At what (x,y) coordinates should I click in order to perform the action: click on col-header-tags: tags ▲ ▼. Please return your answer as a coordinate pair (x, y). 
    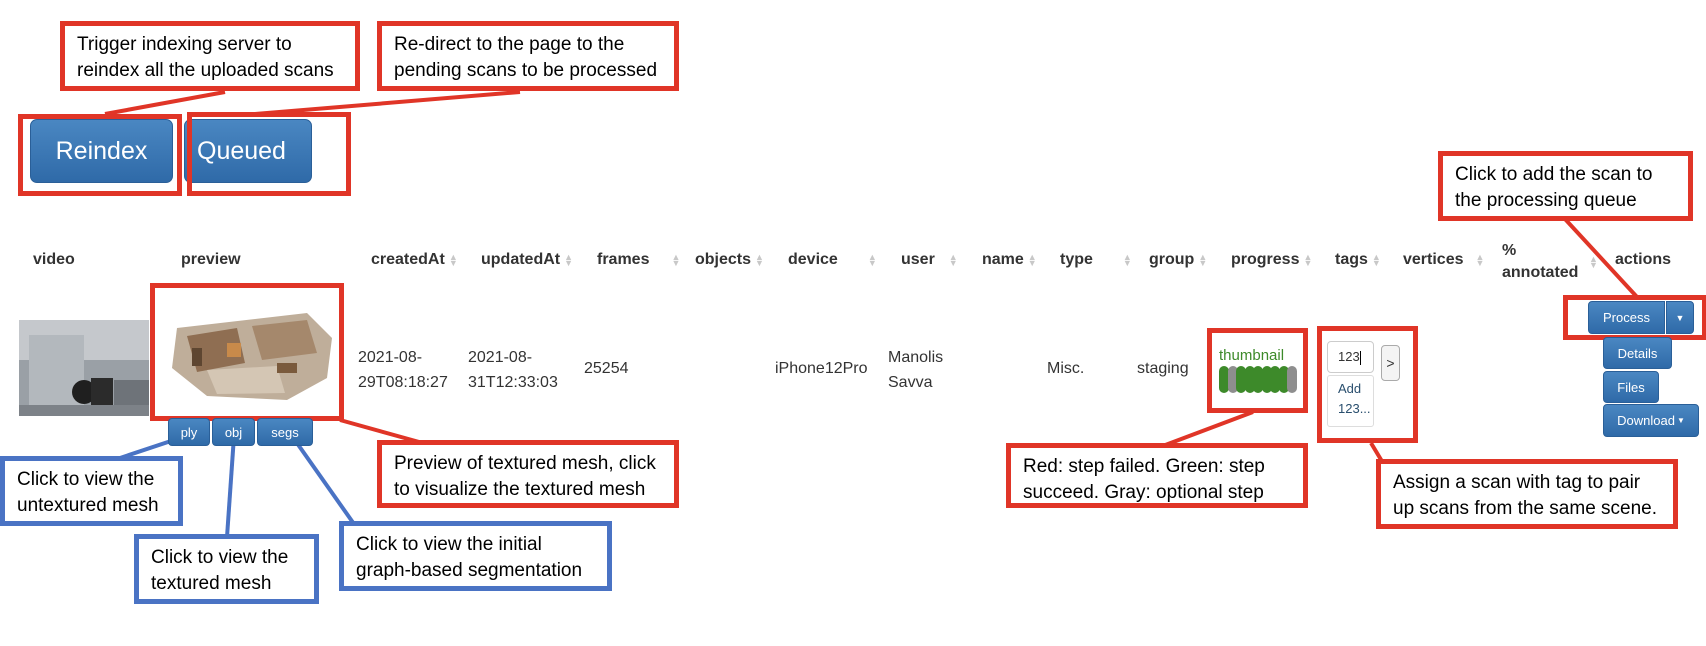
    Looking at the image, I should click on (1358, 260).